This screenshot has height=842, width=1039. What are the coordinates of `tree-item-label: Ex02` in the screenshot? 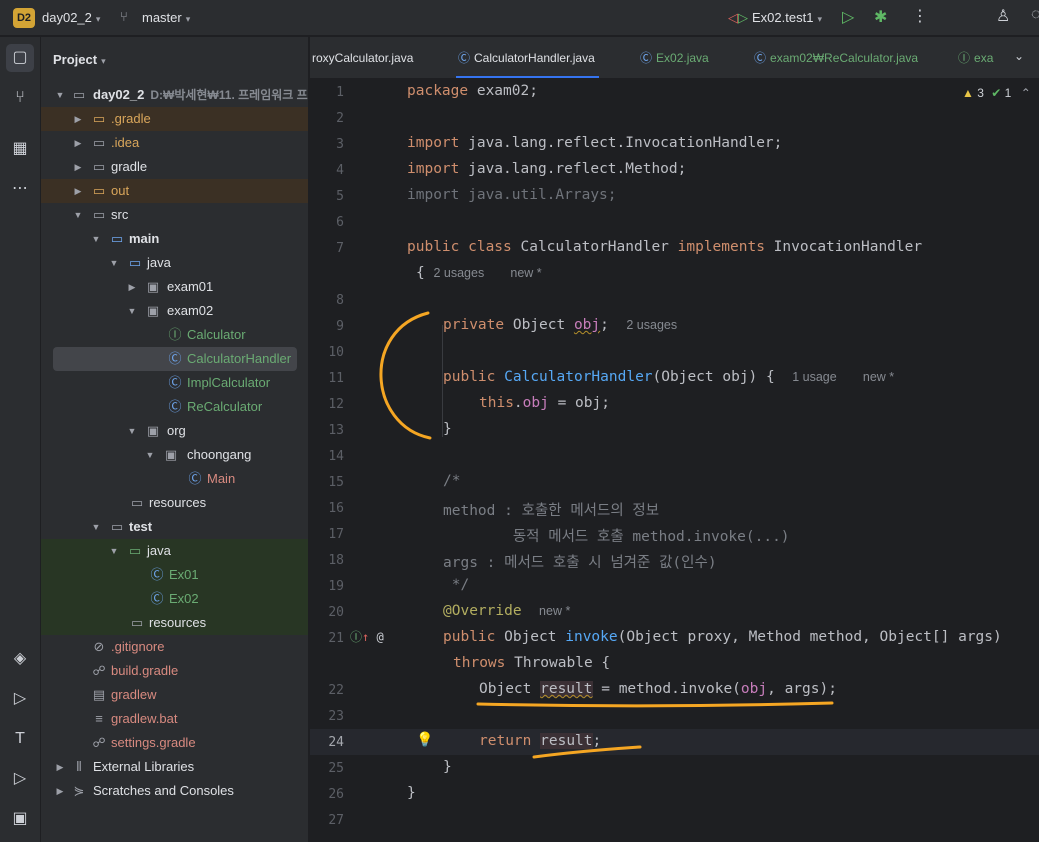 It's located at (184, 598).